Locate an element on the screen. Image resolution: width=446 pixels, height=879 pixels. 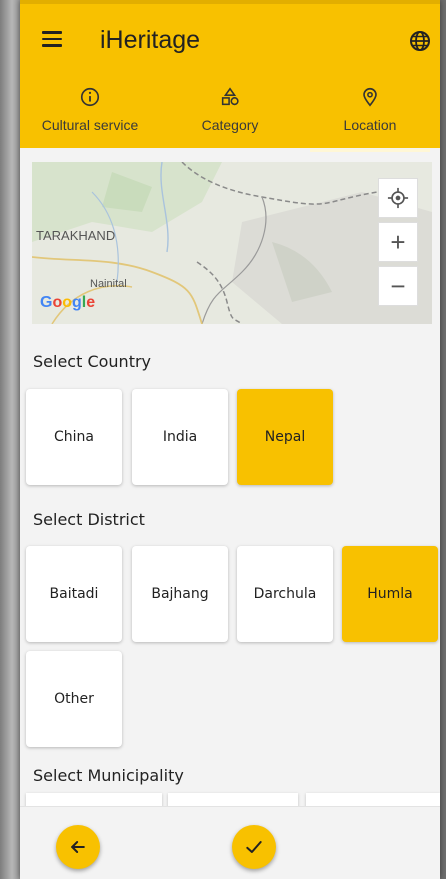
tab-category: Category is located at coordinates (230, 113).